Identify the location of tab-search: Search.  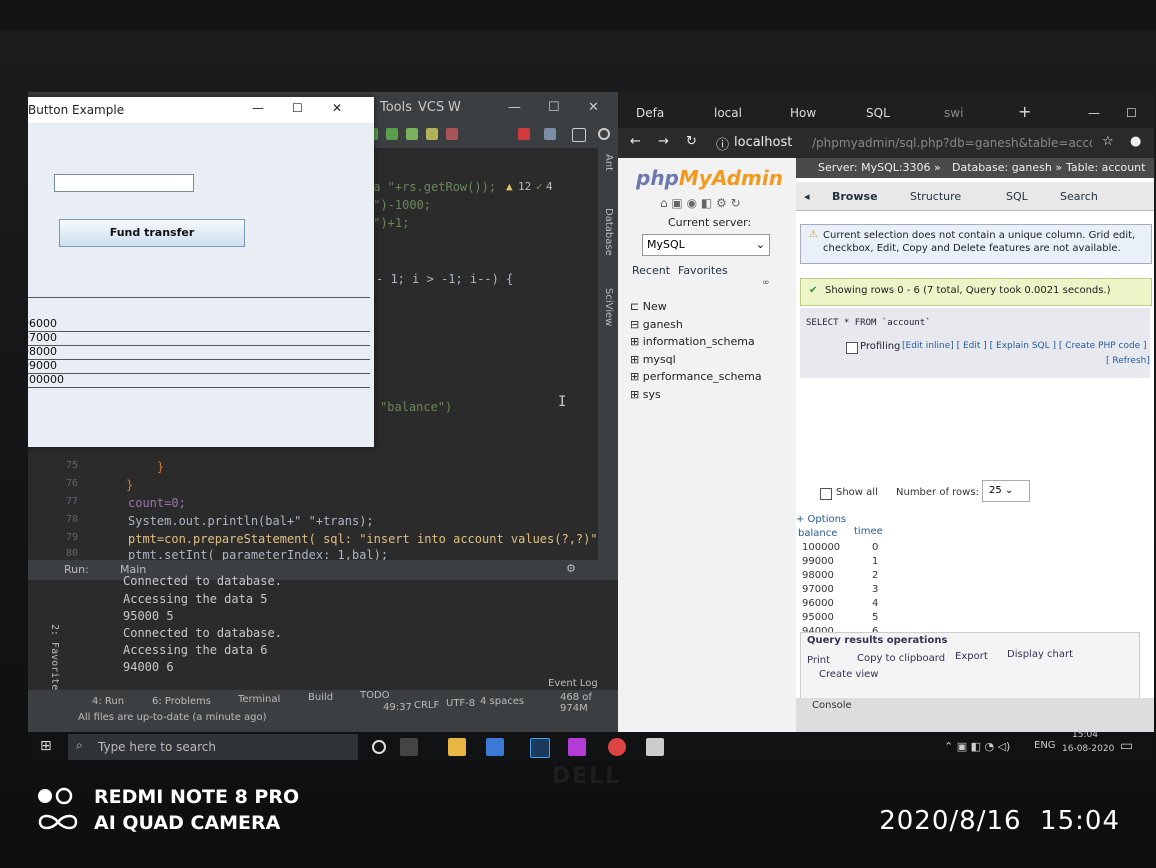
(1079, 196).